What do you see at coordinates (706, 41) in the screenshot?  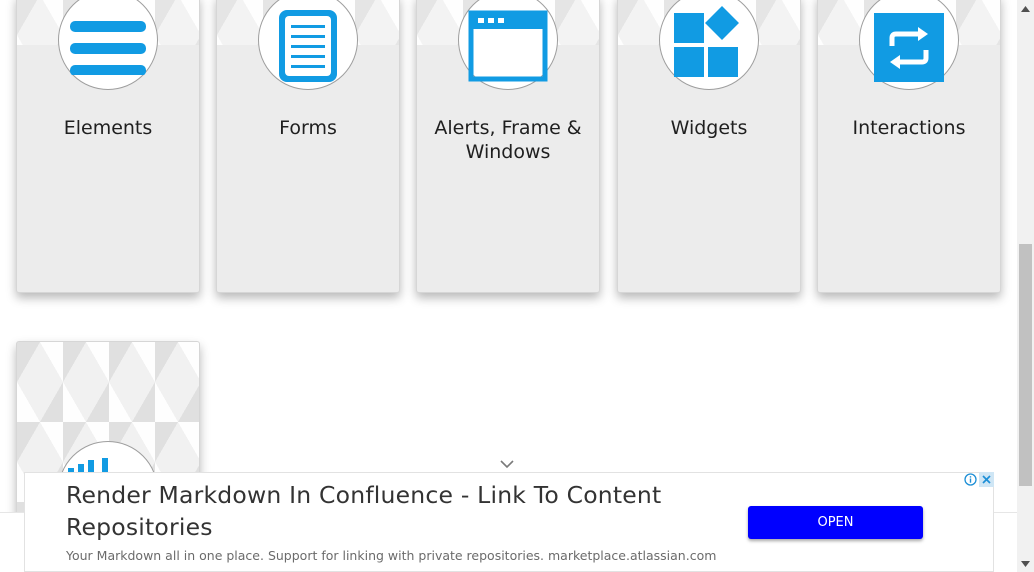 I see `widgets-icon` at bounding box center [706, 41].